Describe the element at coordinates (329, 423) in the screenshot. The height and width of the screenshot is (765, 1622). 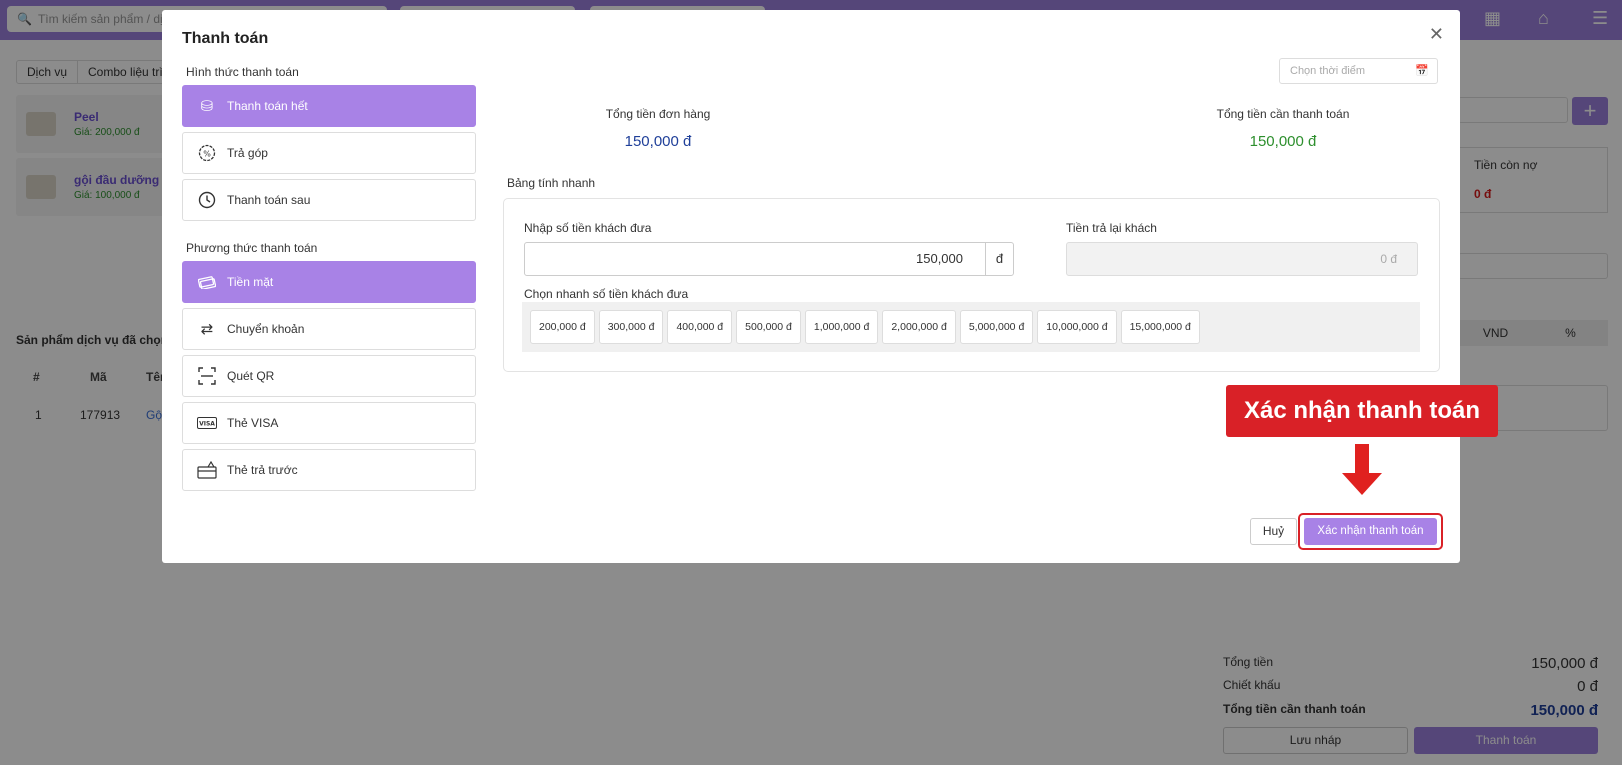
I see `method-visa: VISA Thẻ VISA` at that location.